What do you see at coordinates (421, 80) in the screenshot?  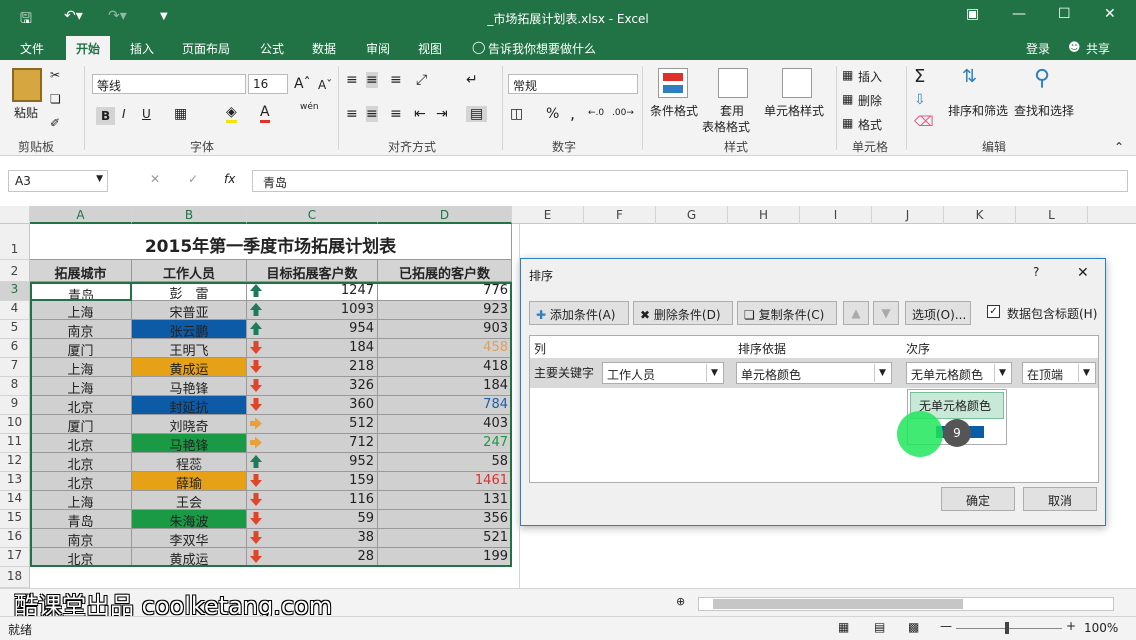 I see `orientation-icon: ⤢` at bounding box center [421, 80].